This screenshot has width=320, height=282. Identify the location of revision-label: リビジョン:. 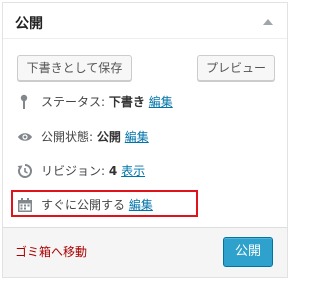
(73, 171).